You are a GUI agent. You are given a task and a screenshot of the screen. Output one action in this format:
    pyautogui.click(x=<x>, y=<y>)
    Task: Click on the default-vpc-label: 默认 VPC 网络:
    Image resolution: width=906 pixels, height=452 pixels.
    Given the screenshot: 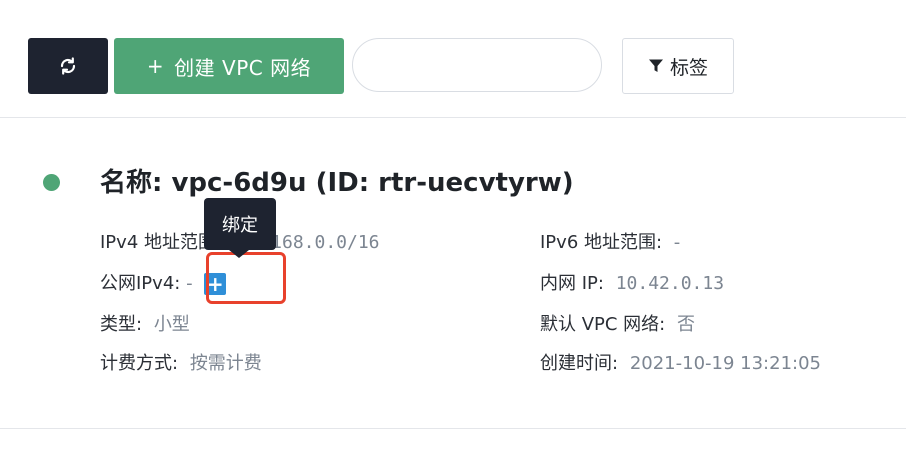 What is the action you would take?
    pyautogui.click(x=603, y=324)
    